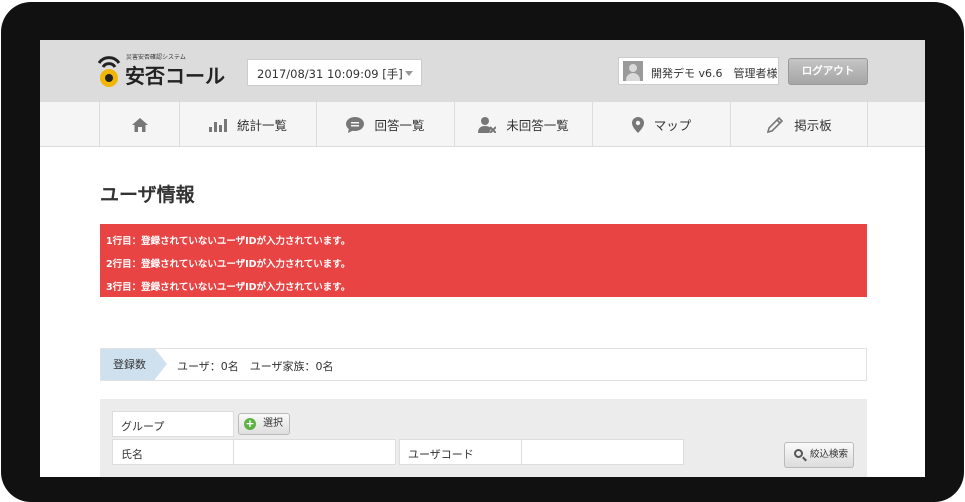 This screenshot has height=502, width=965. What do you see at coordinates (483, 438) in the screenshot?
I see `search-panel: グループ + 選択 氏名 ユーザコード 絞込検索` at bounding box center [483, 438].